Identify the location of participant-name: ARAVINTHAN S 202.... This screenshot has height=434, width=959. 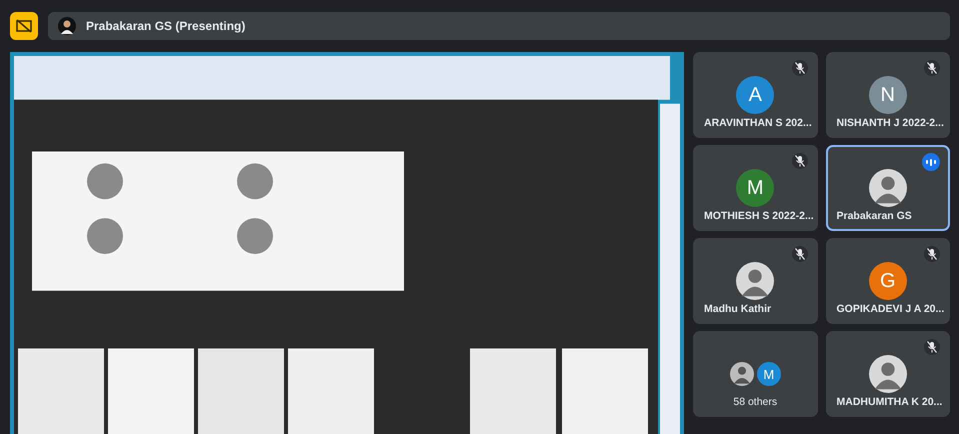
(758, 123).